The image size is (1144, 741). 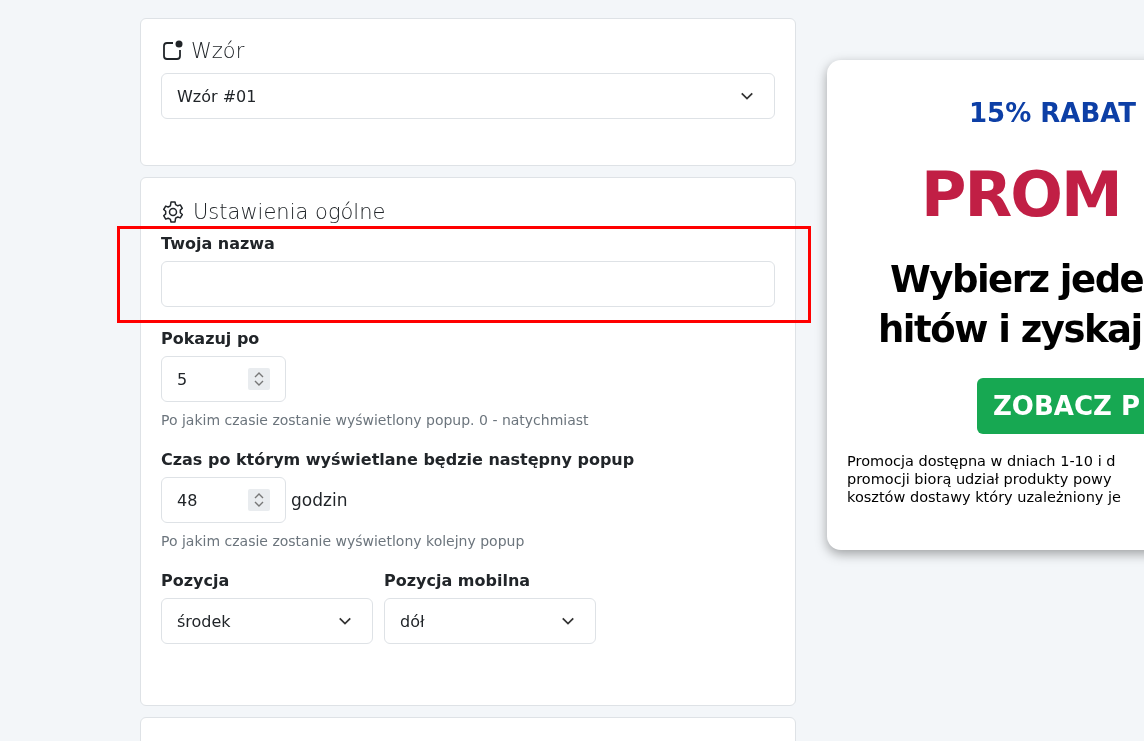 I want to click on unit-label: godzin, so click(x=319, y=500).